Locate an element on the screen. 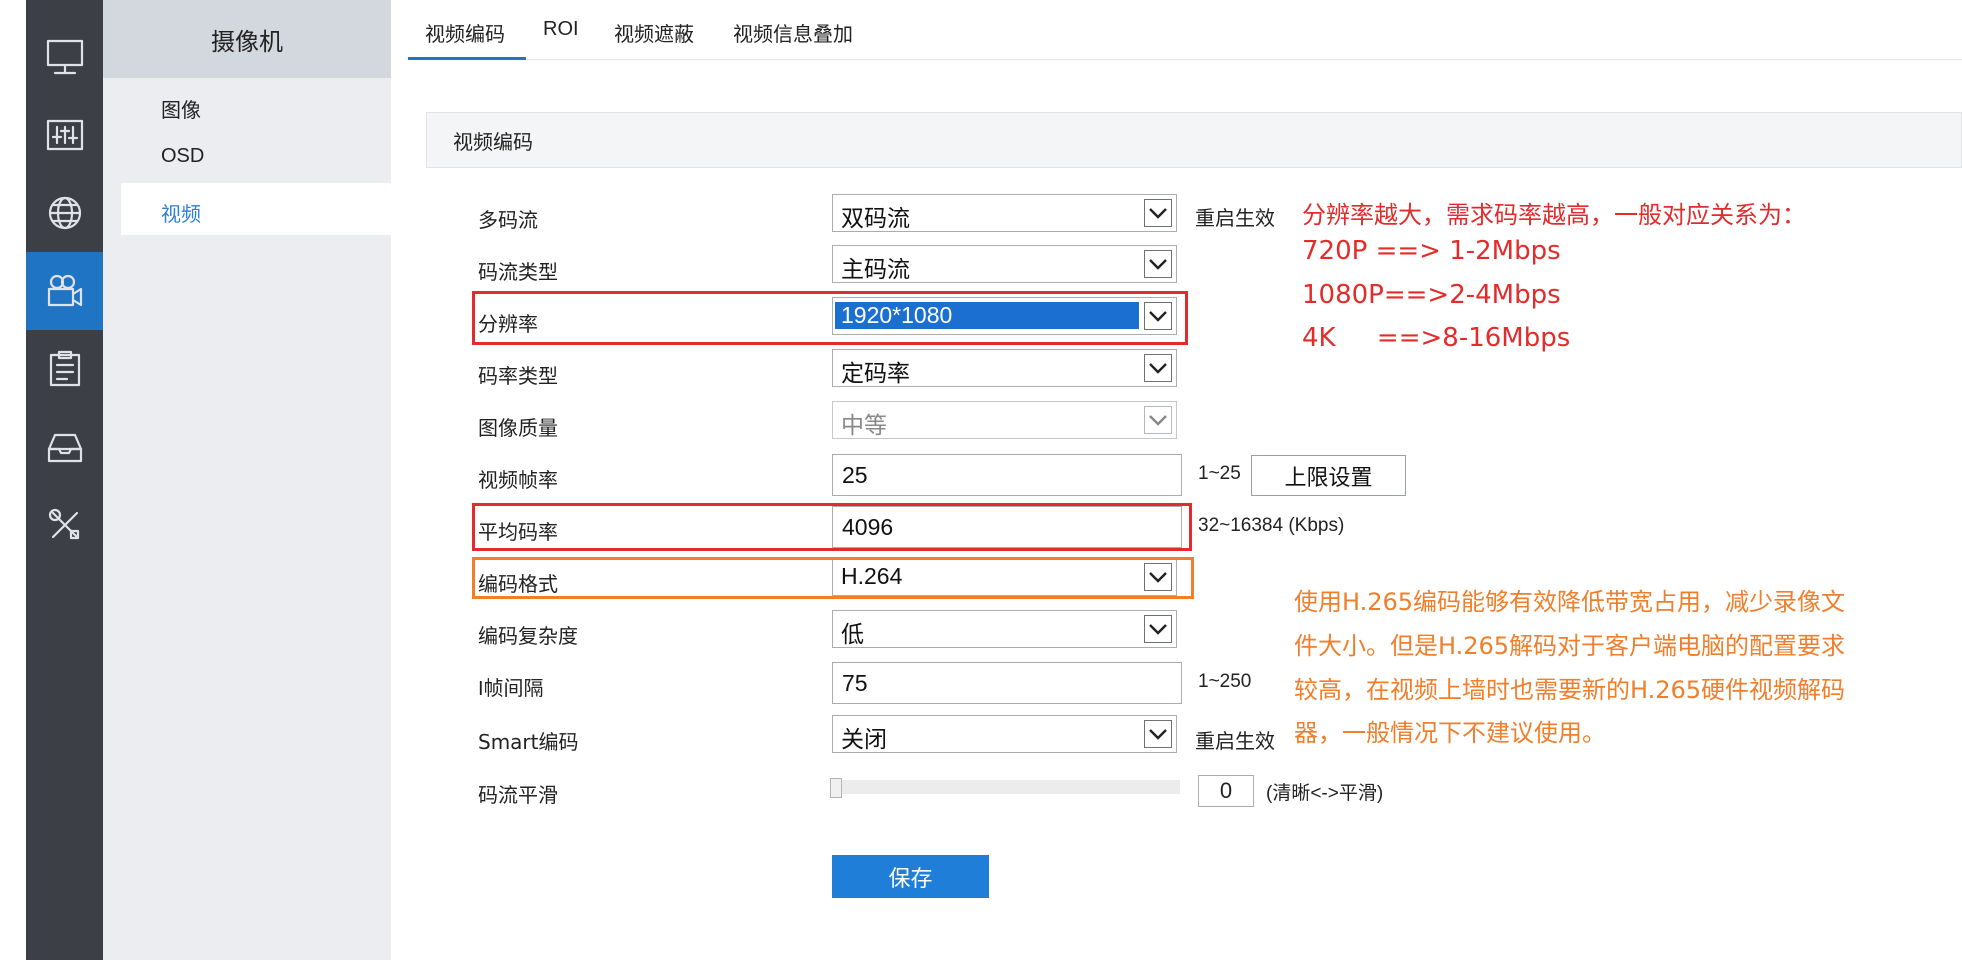 The height and width of the screenshot is (977, 1962). resolution-annotation-line-2: 720P ==> 1-2Mbps is located at coordinates (1431, 251).